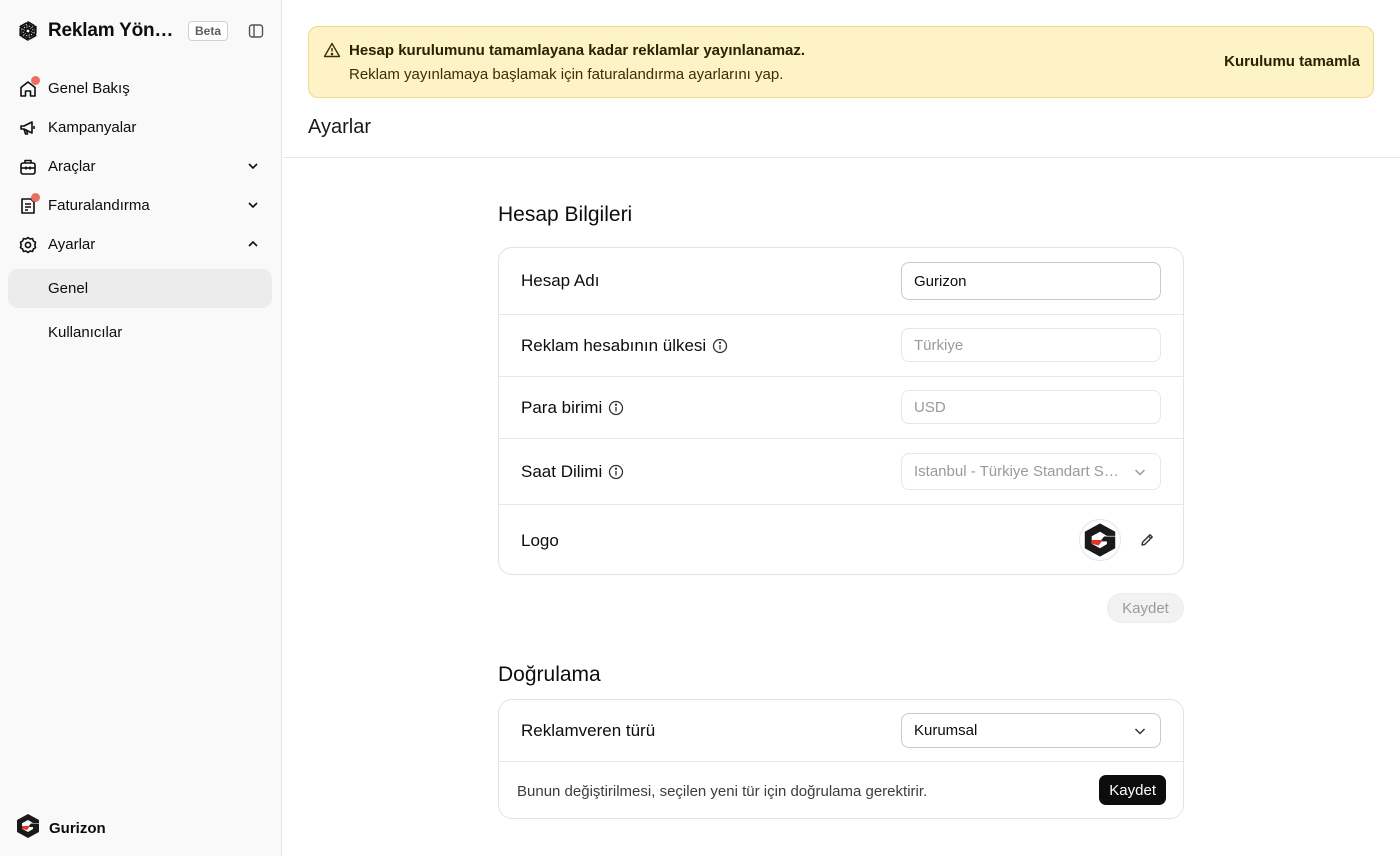 The width and height of the screenshot is (1400, 856). I want to click on advertiser-type-label: Reklamveren türü, so click(588, 730).